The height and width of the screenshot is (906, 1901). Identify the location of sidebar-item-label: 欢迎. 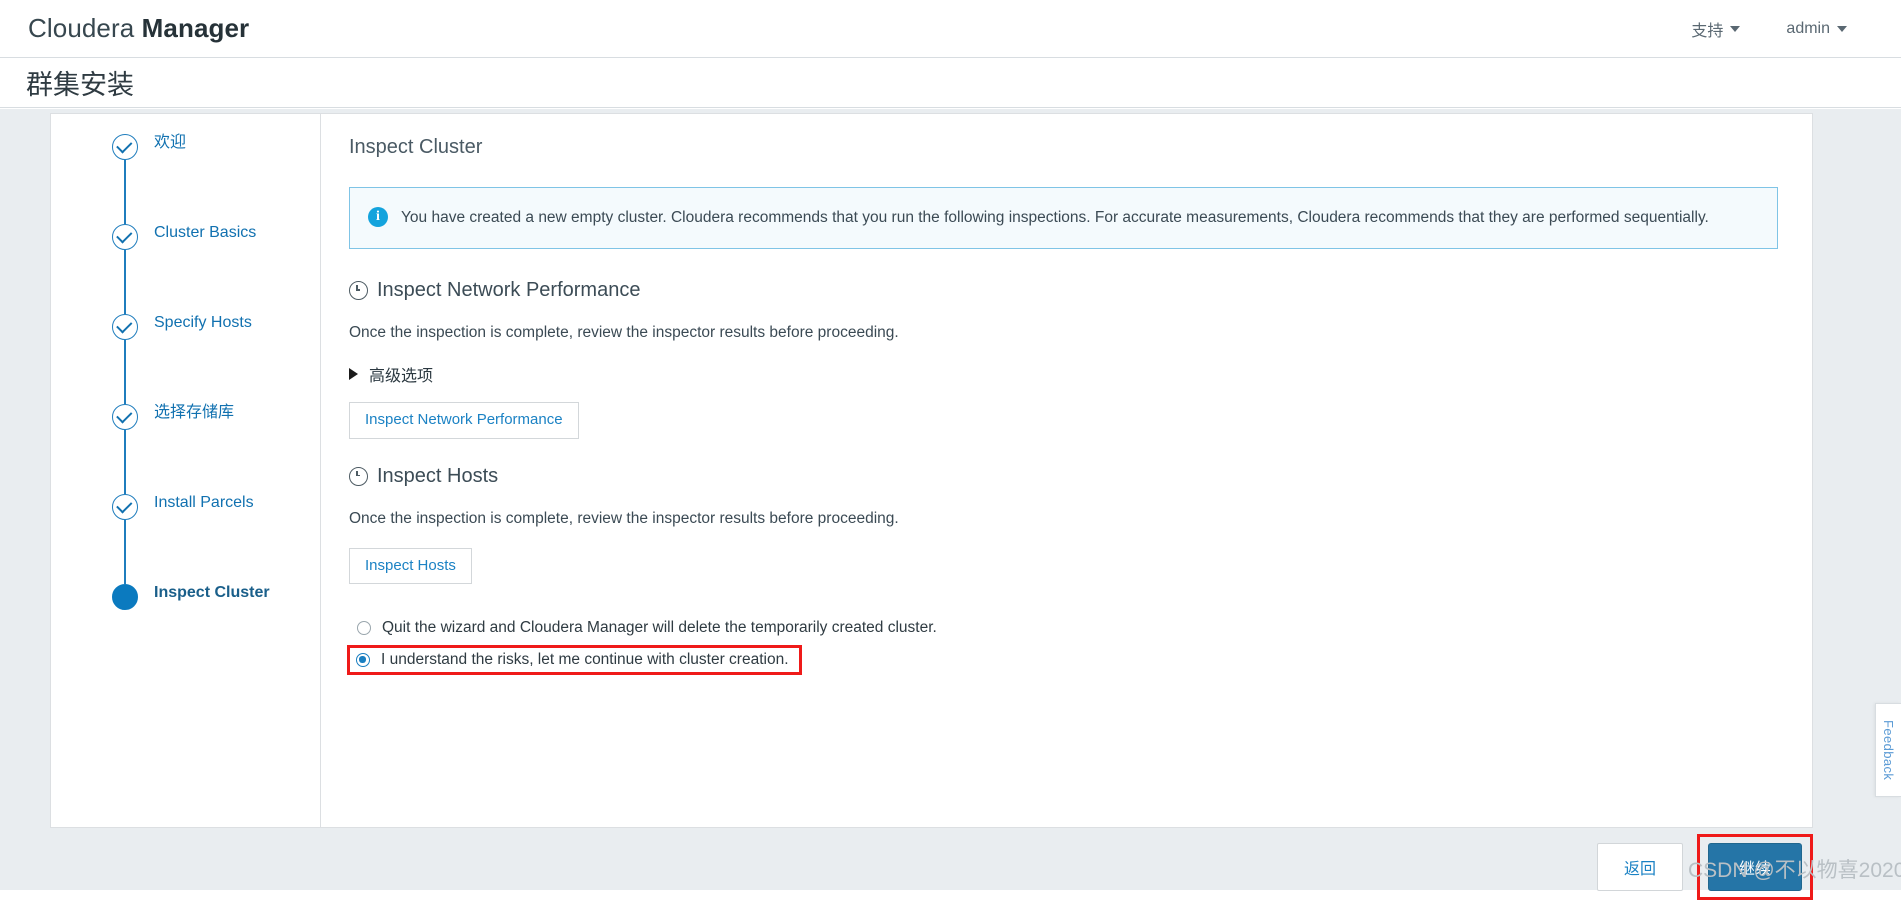
(170, 142).